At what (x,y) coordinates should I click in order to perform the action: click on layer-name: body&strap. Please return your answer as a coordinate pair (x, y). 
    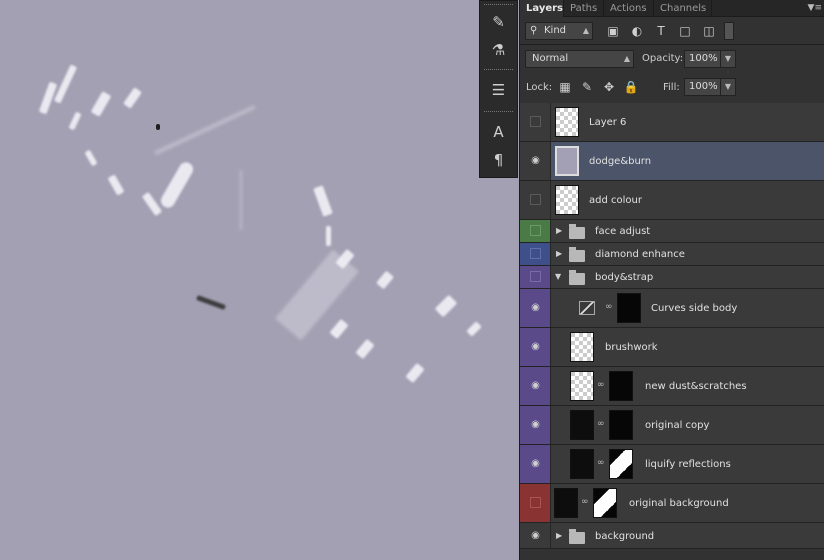
    Looking at the image, I should click on (624, 277).